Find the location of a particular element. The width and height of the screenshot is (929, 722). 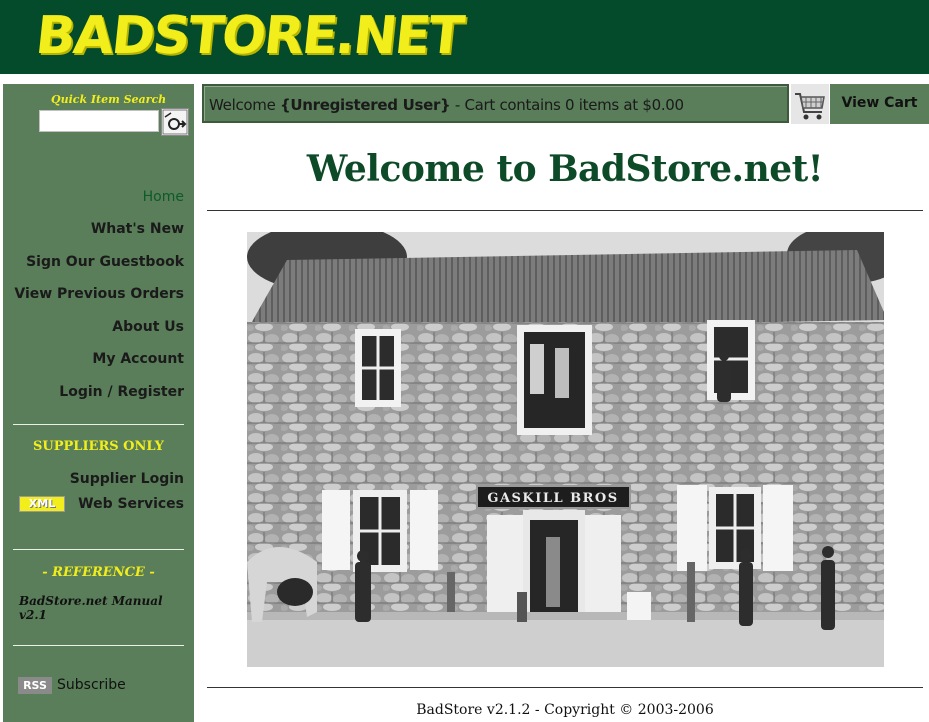

quick-search-label: Quick Item Search is located at coordinates (109, 99).